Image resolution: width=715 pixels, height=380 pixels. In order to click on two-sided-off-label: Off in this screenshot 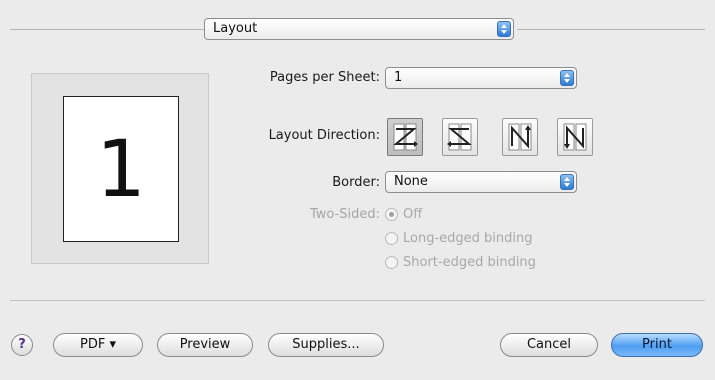, I will do `click(413, 214)`.